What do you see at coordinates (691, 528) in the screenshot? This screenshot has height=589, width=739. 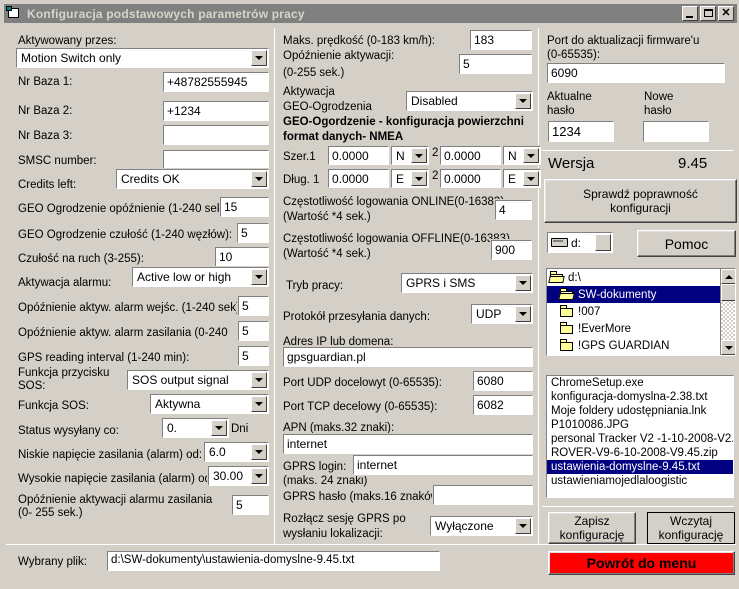 I see `load-config-button: Wczytaj konfigurację` at bounding box center [691, 528].